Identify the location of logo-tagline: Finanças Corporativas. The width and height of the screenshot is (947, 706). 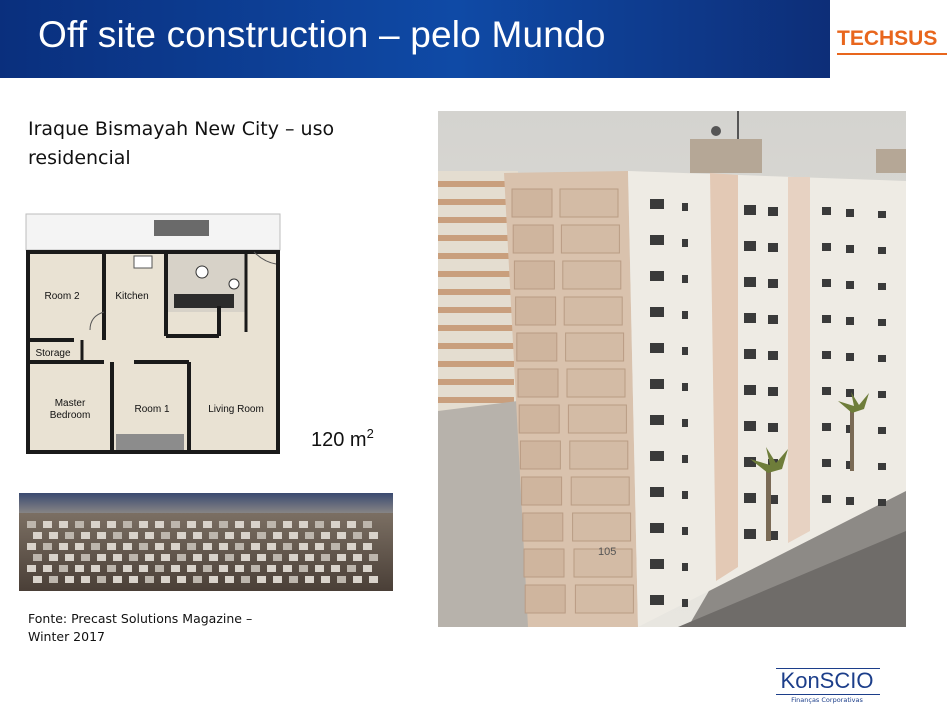
(827, 700).